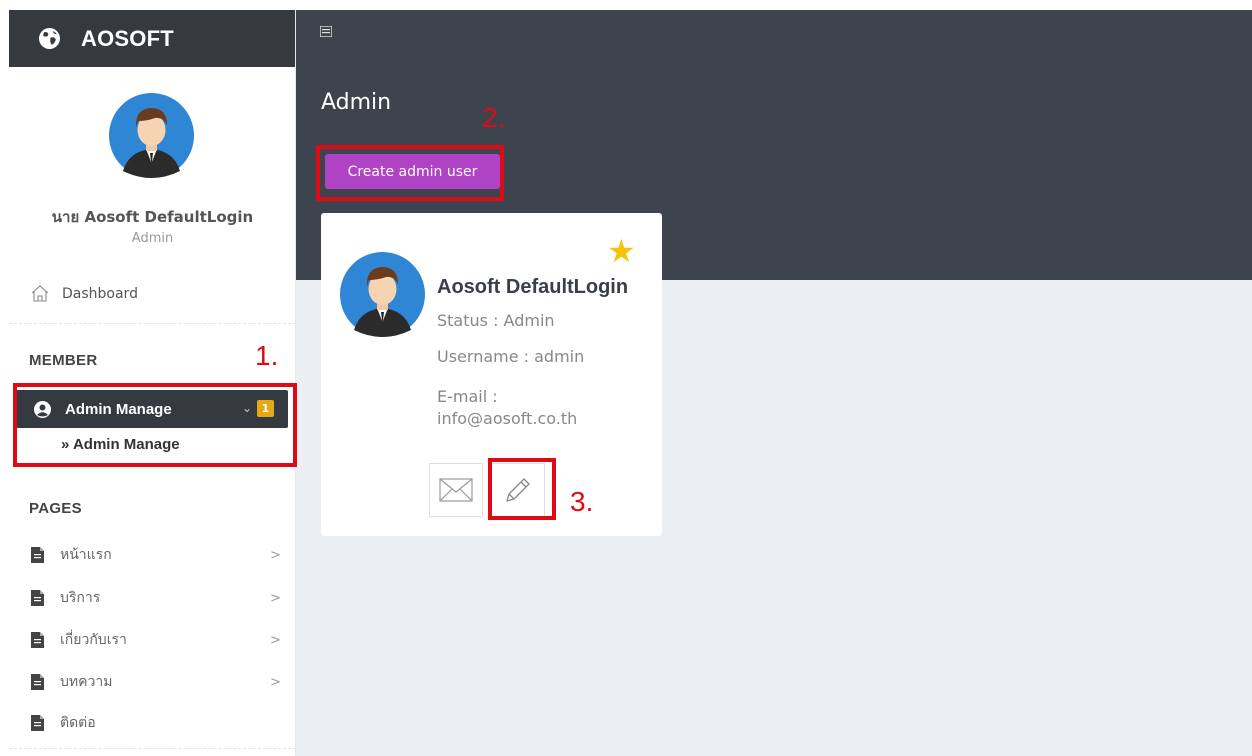 The height and width of the screenshot is (756, 1252). What do you see at coordinates (152, 238) in the screenshot?
I see `profile-role: Admin` at bounding box center [152, 238].